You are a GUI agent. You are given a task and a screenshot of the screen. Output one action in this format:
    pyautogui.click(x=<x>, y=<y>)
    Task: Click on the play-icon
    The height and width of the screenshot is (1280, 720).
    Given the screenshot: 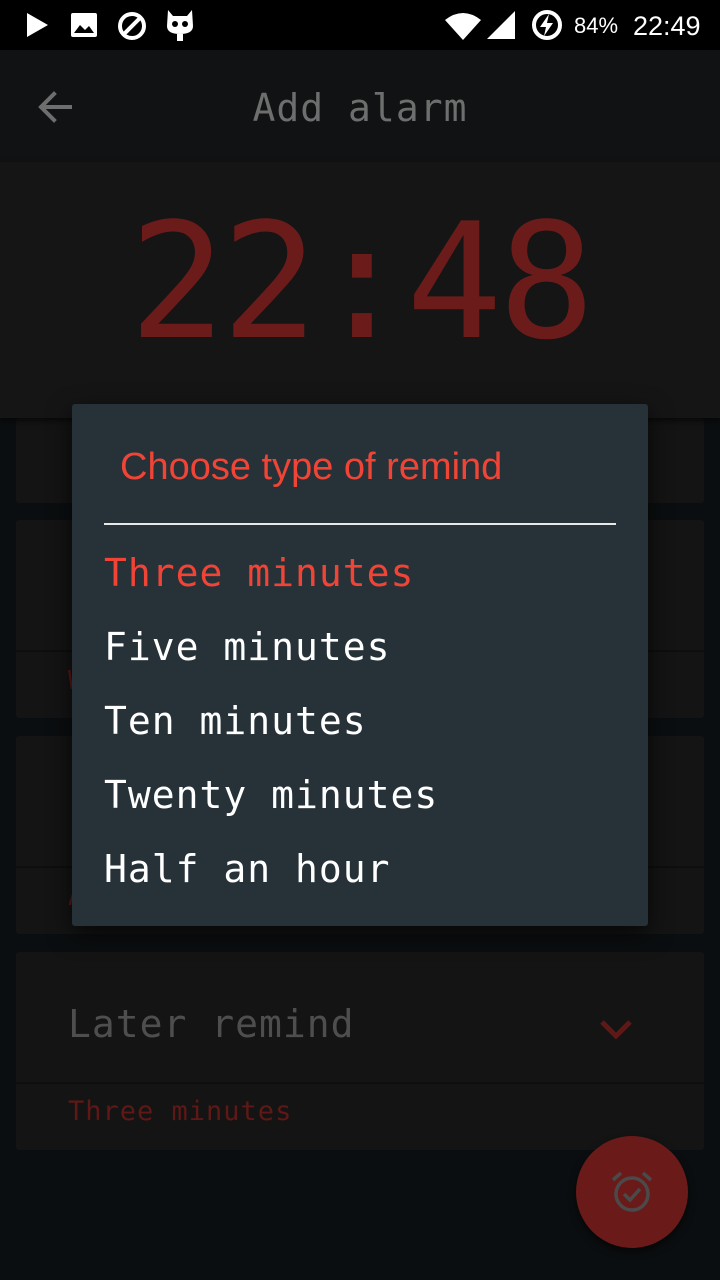 What is the action you would take?
    pyautogui.click(x=37, y=25)
    